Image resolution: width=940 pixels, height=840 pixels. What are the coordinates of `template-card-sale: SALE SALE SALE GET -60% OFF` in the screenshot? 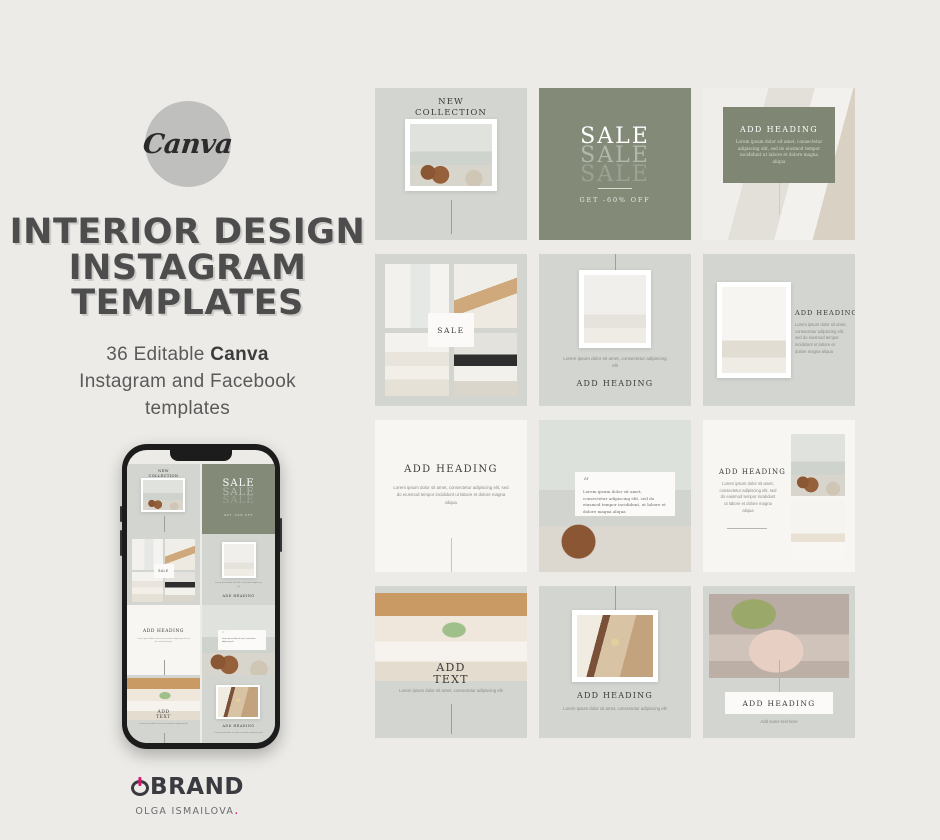 It's located at (615, 164).